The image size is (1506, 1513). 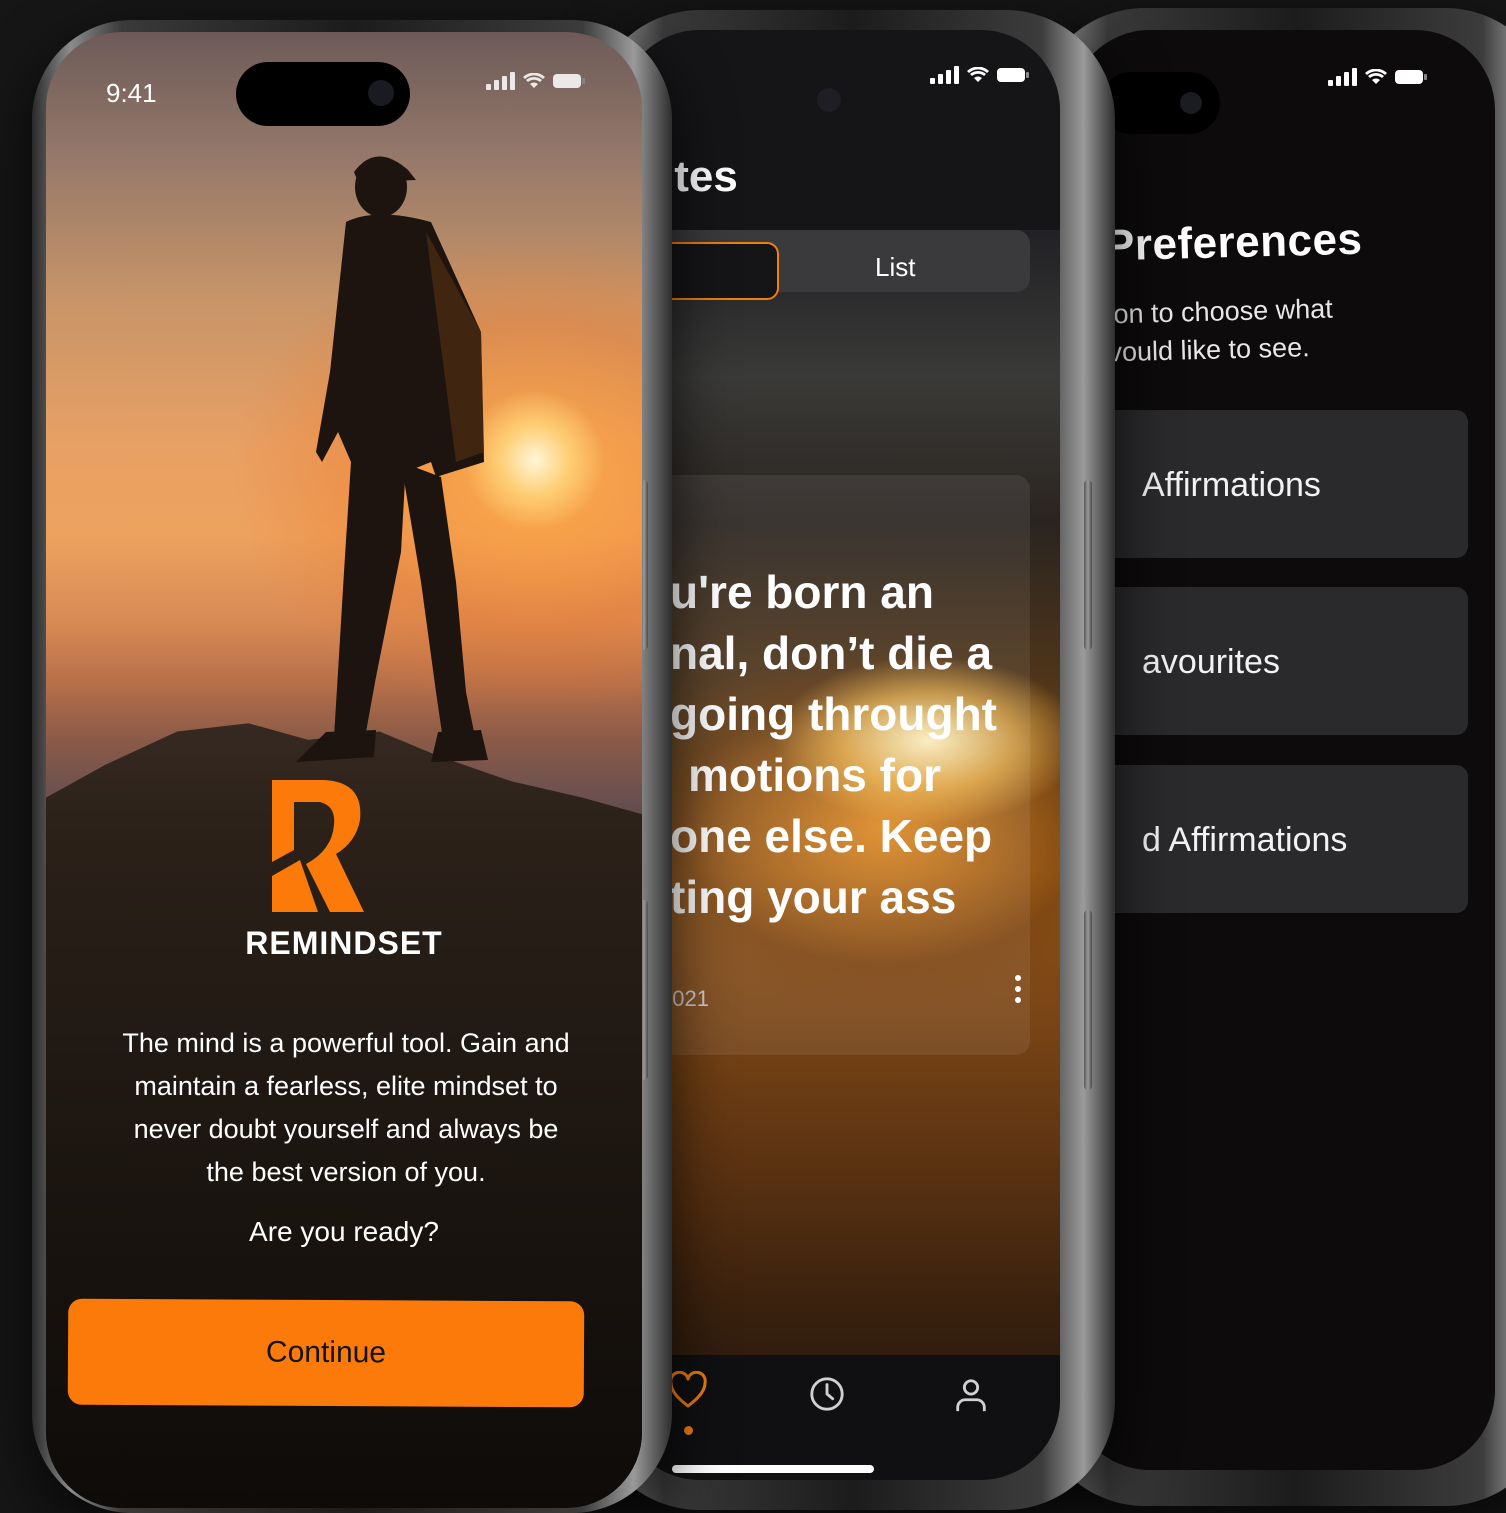 I want to click on intro-line: the best version of you., so click(x=346, y=1172).